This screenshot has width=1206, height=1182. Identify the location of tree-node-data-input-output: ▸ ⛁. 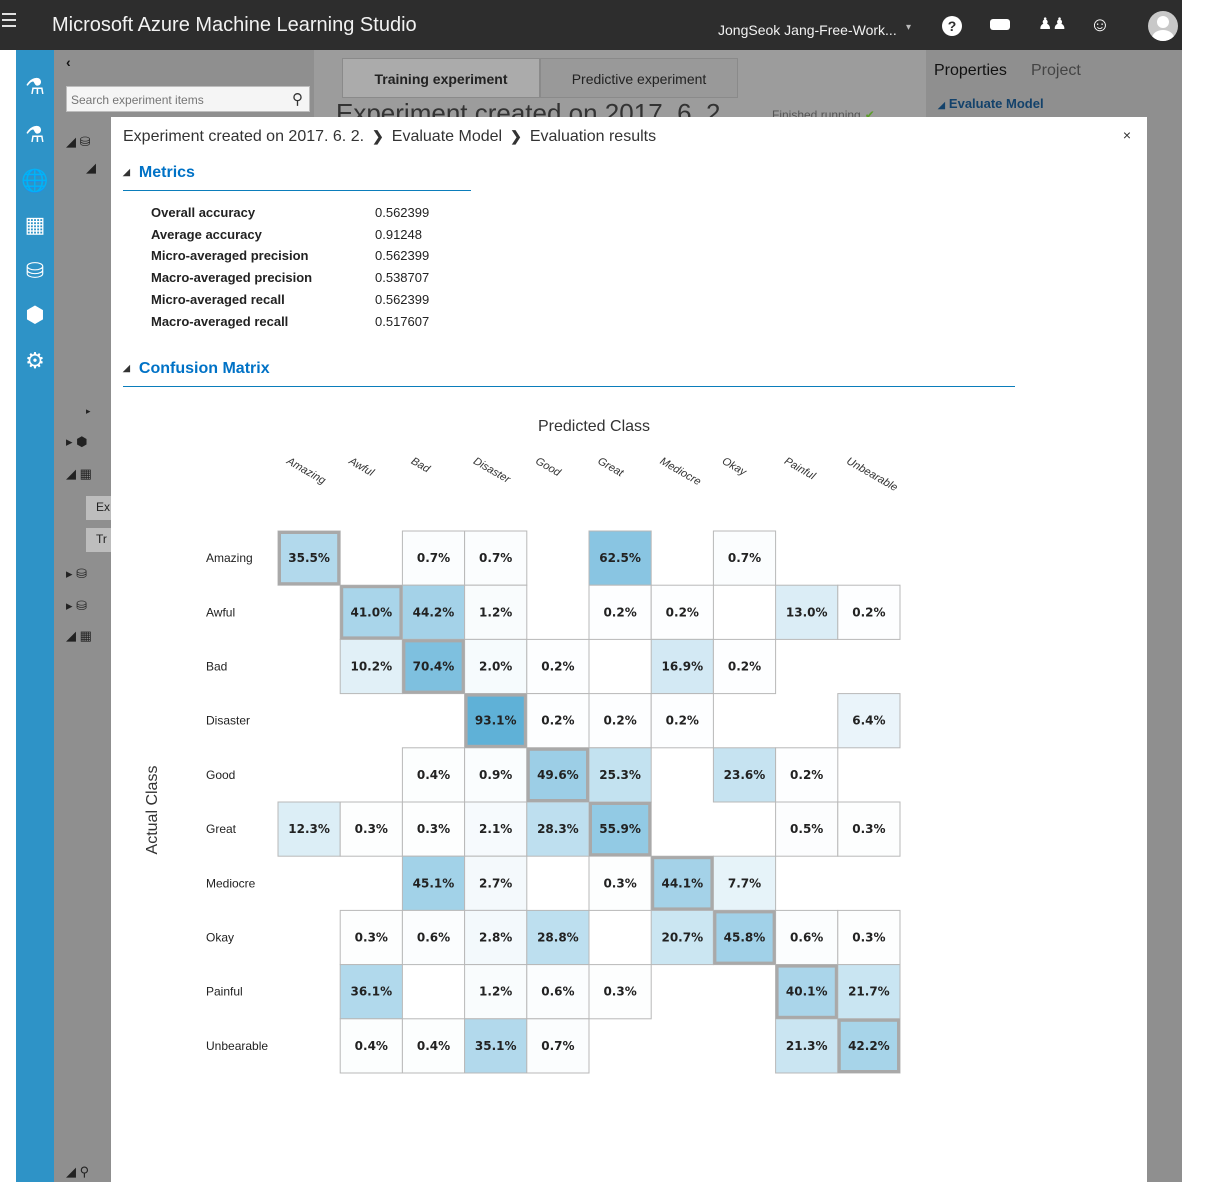
(76, 574).